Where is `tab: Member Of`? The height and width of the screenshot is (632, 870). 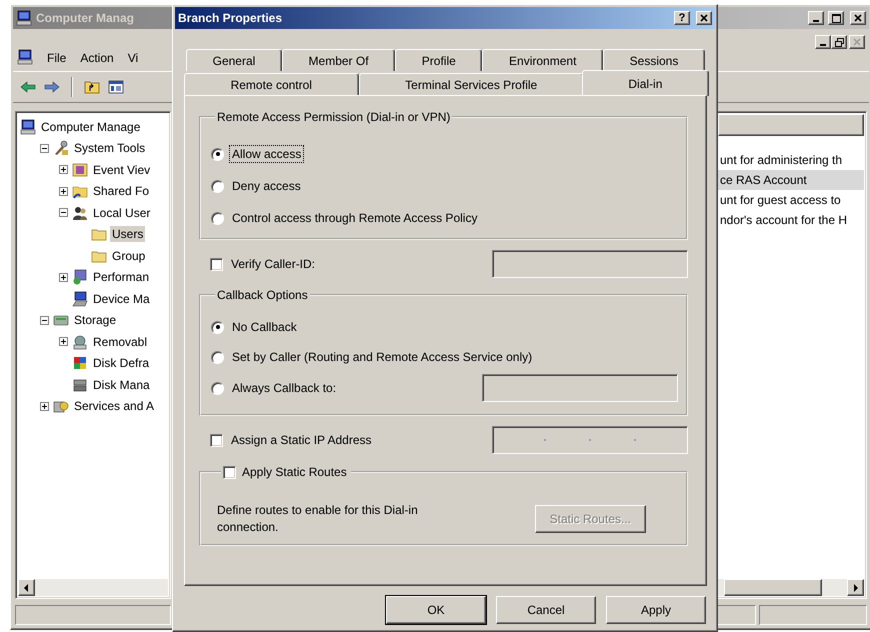 tab: Member Of is located at coordinates (339, 60).